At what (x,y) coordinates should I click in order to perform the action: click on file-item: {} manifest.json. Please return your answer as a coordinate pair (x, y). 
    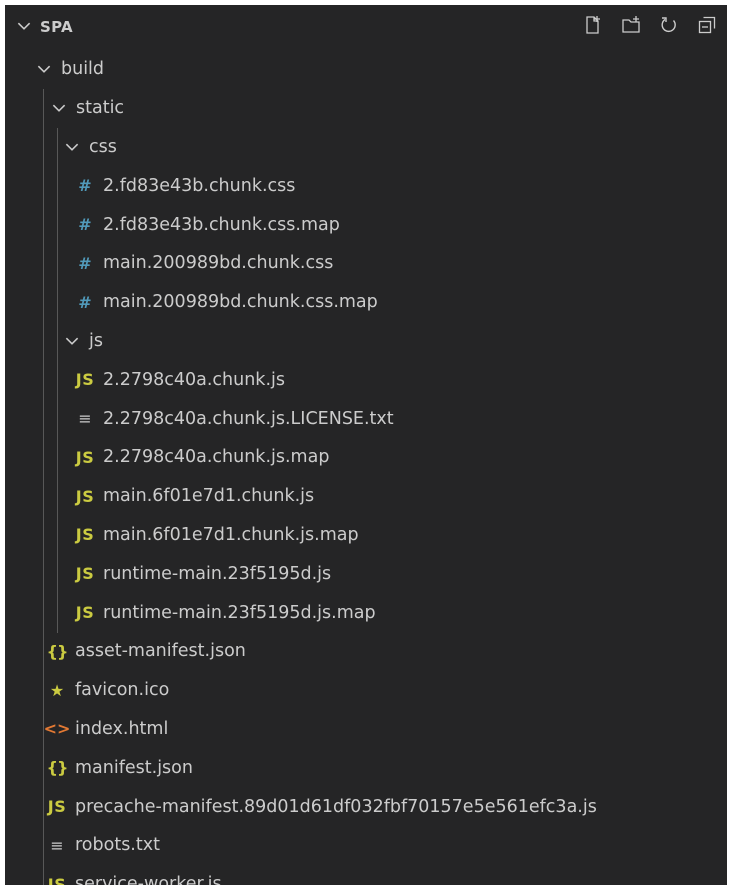
    Looking at the image, I should click on (366, 767).